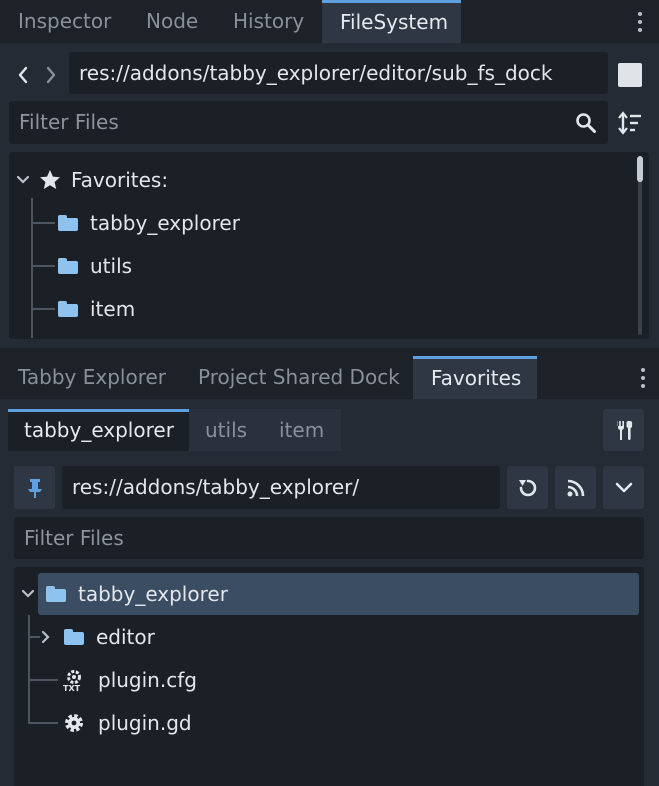 This screenshot has height=786, width=659. What do you see at coordinates (64, 21) in the screenshot?
I see `tab-inspector: Inspector` at bounding box center [64, 21].